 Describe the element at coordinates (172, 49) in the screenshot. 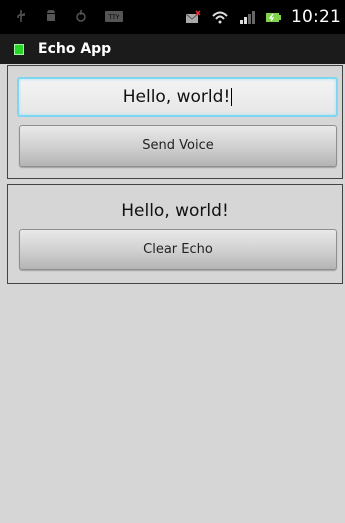

I see `title-bar: Echo App` at that location.